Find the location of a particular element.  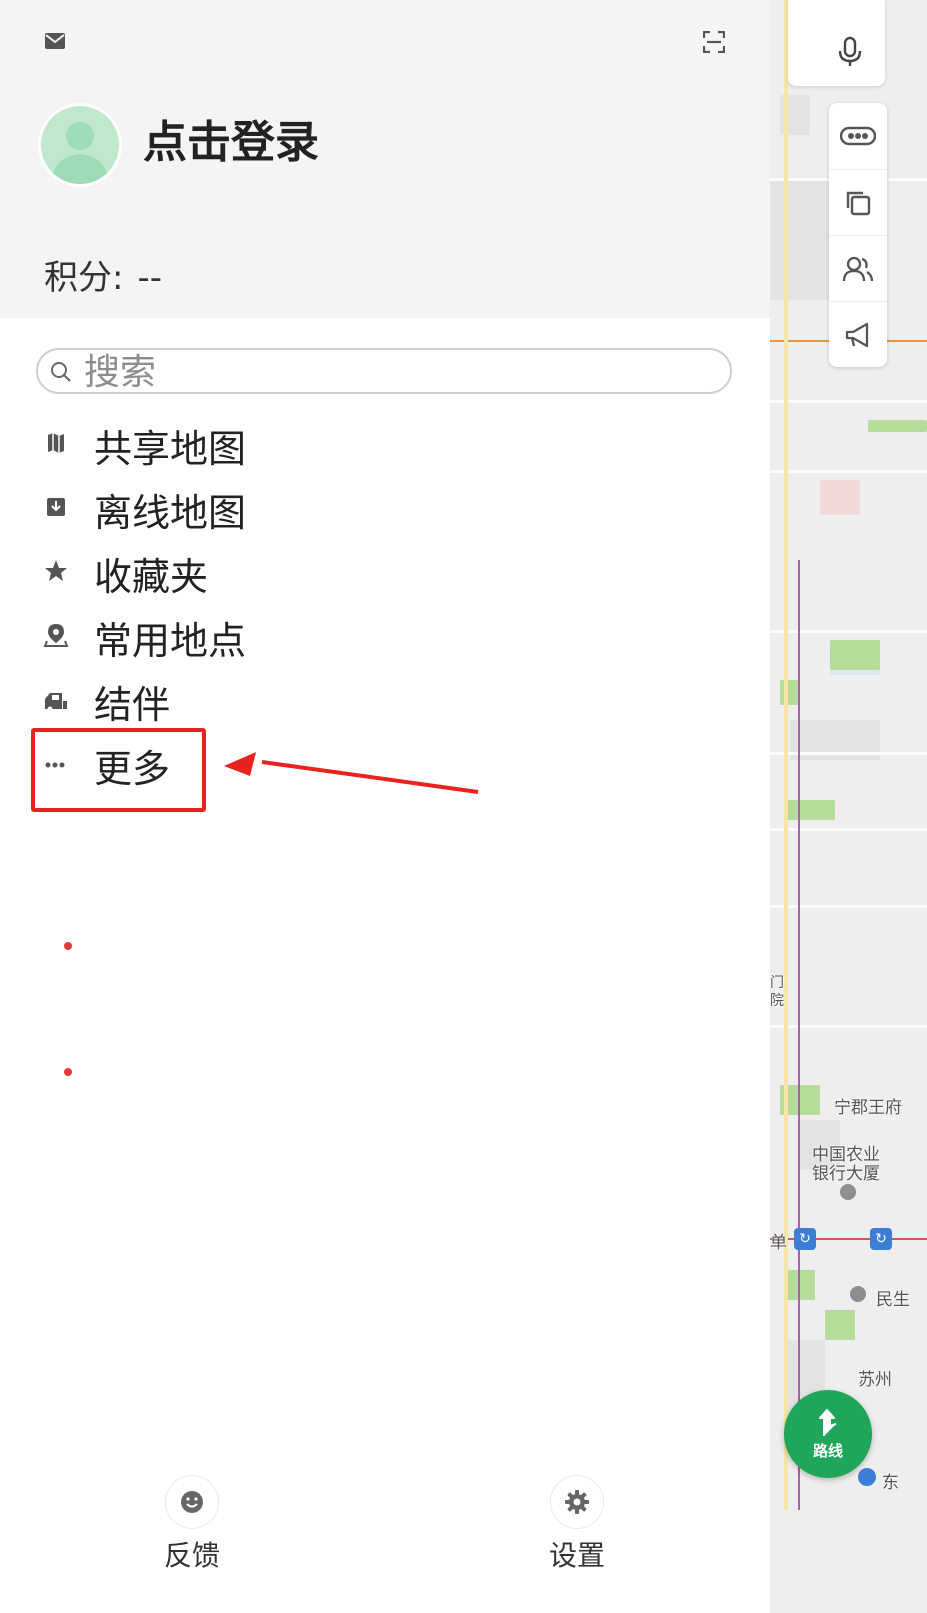

menu-item-label: 离线地图 is located at coordinates (170, 513).